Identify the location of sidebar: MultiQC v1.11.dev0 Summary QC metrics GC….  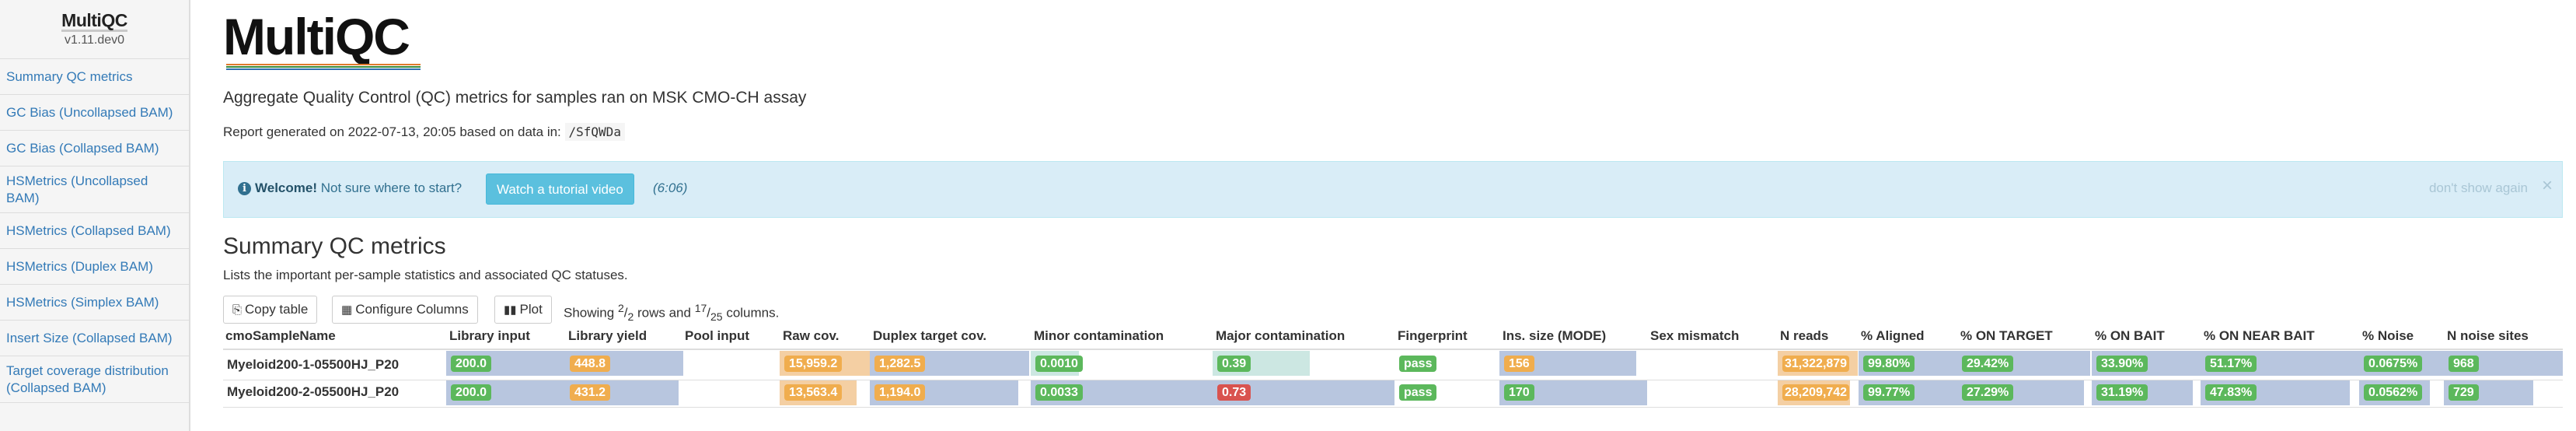
(95, 215).